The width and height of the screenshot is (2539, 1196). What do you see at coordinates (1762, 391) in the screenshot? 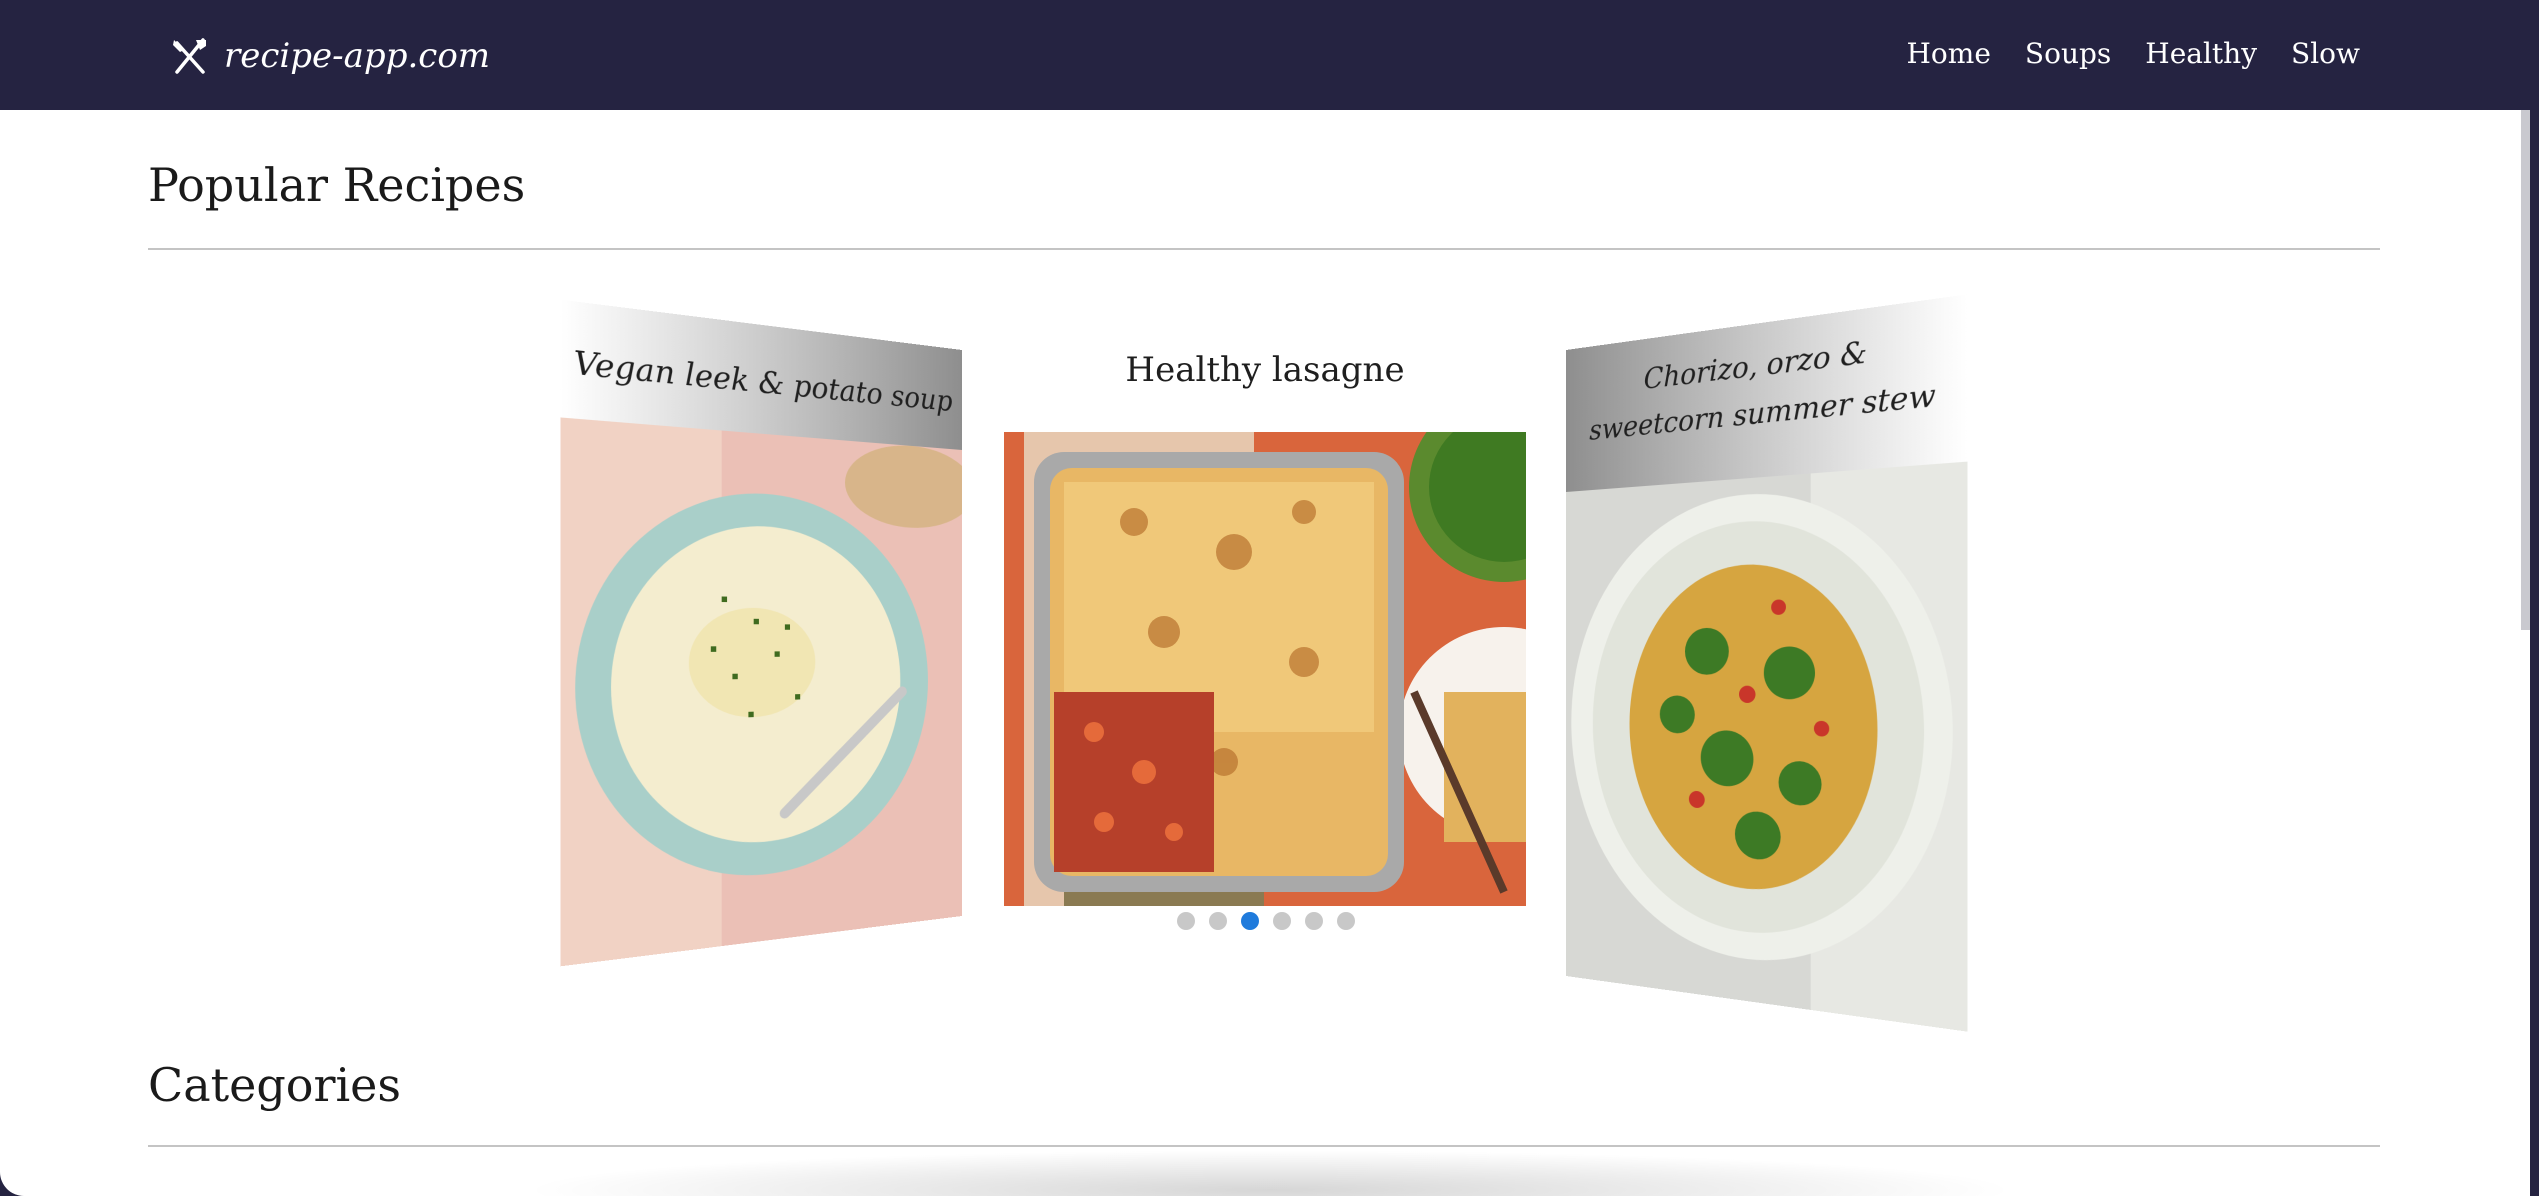
I see `slide-title: Chorizo, orzo & sweetcorn summer stew` at bounding box center [1762, 391].